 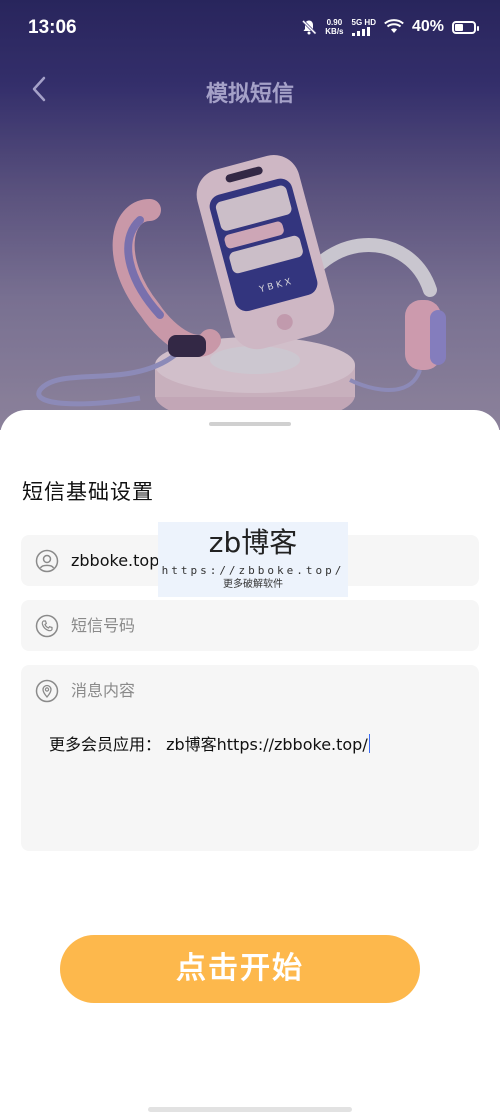 I want to click on phone-icon, so click(x=47, y=626).